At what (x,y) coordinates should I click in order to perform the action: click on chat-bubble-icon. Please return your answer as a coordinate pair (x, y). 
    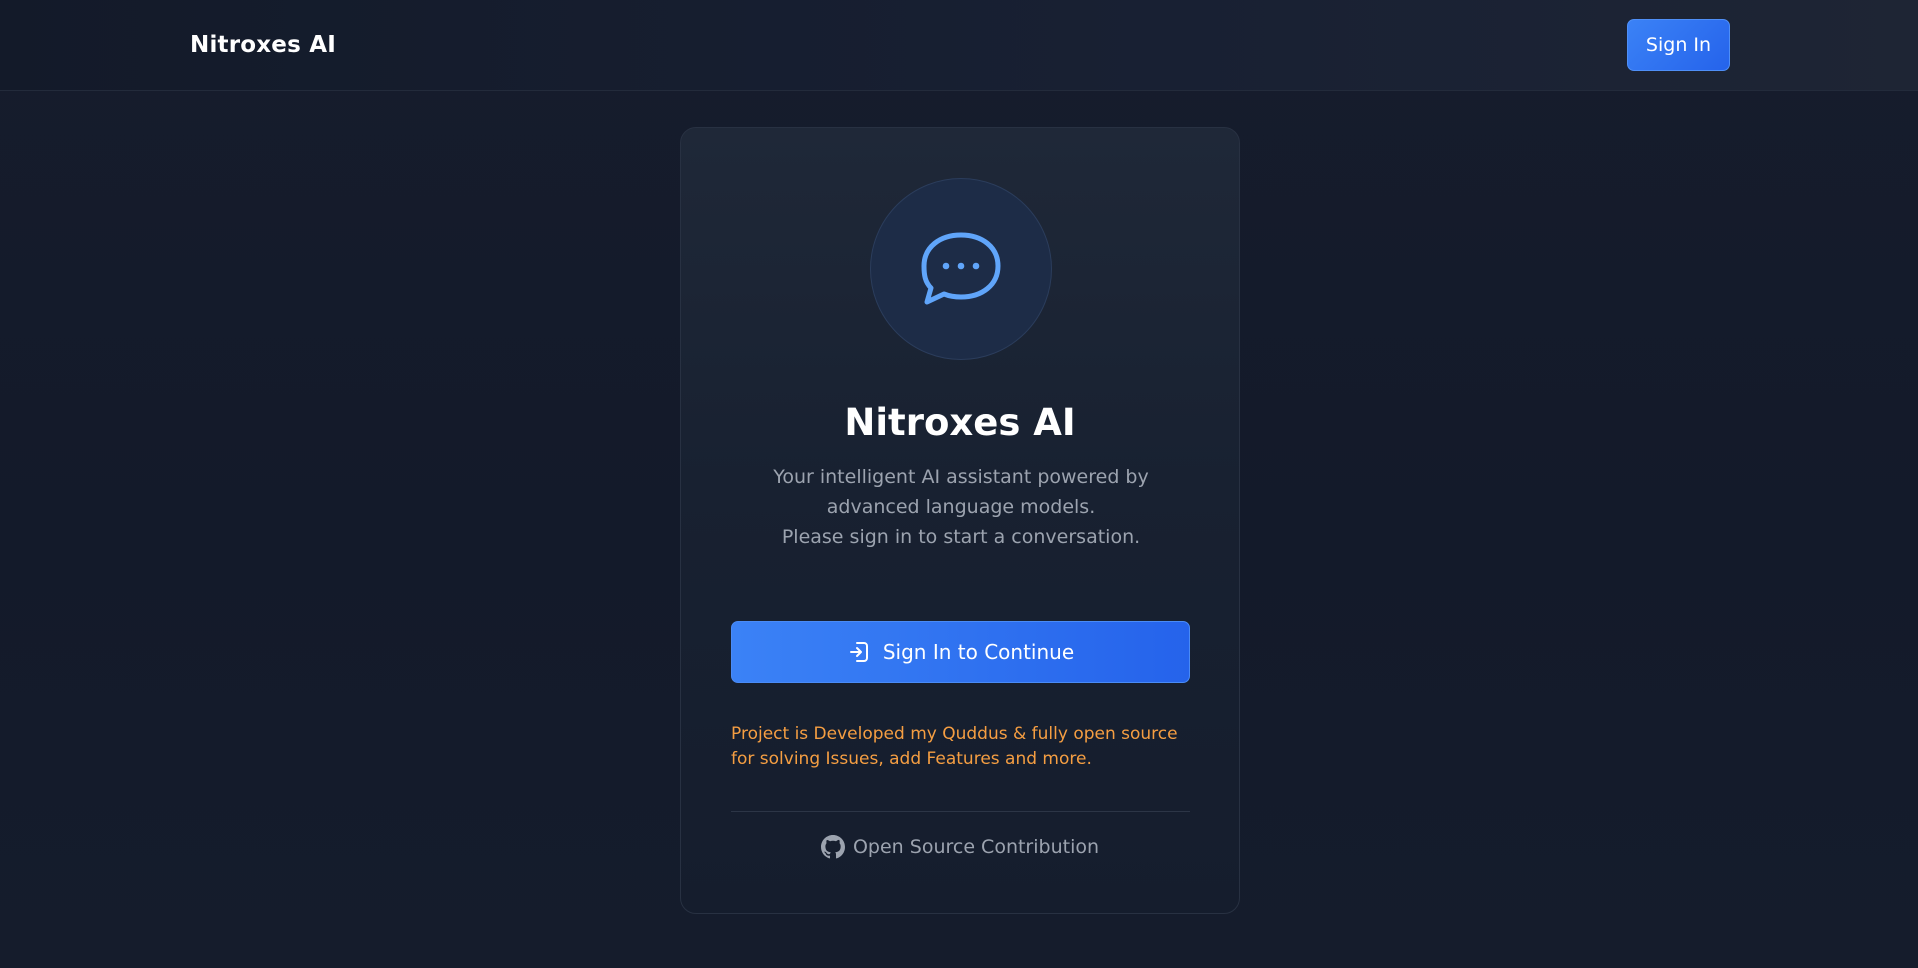
    Looking at the image, I should click on (961, 268).